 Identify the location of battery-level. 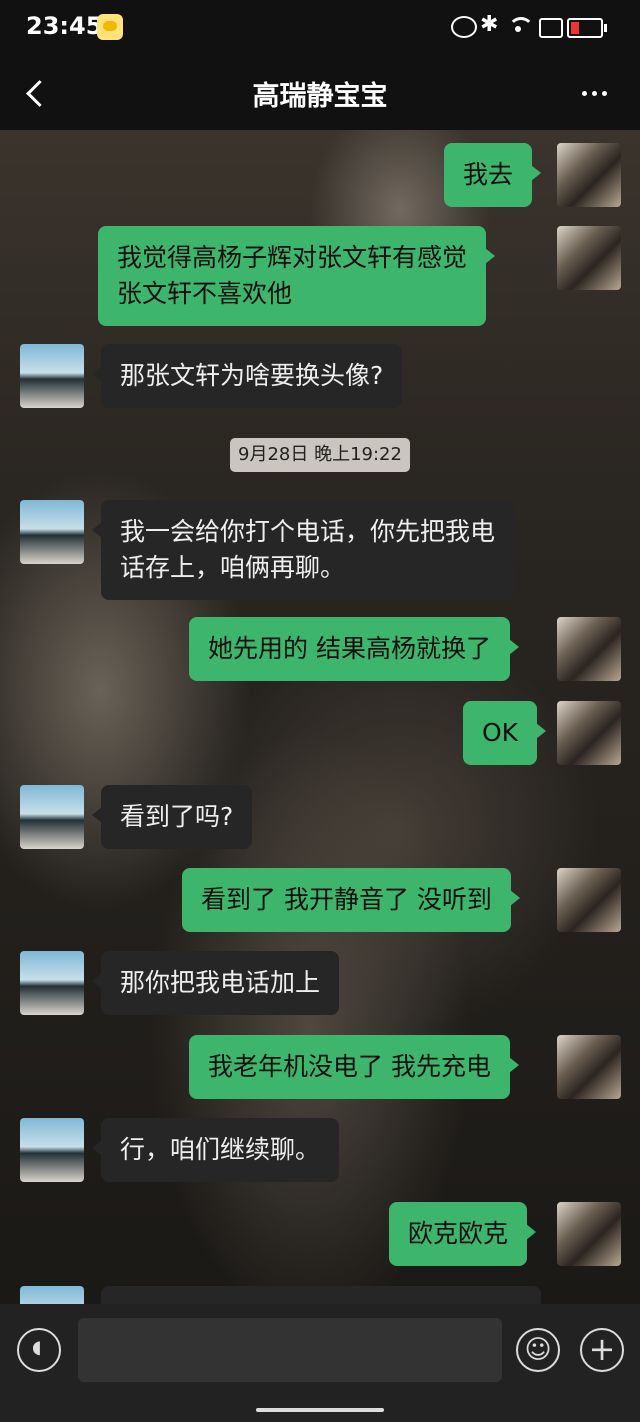
(575, 28).